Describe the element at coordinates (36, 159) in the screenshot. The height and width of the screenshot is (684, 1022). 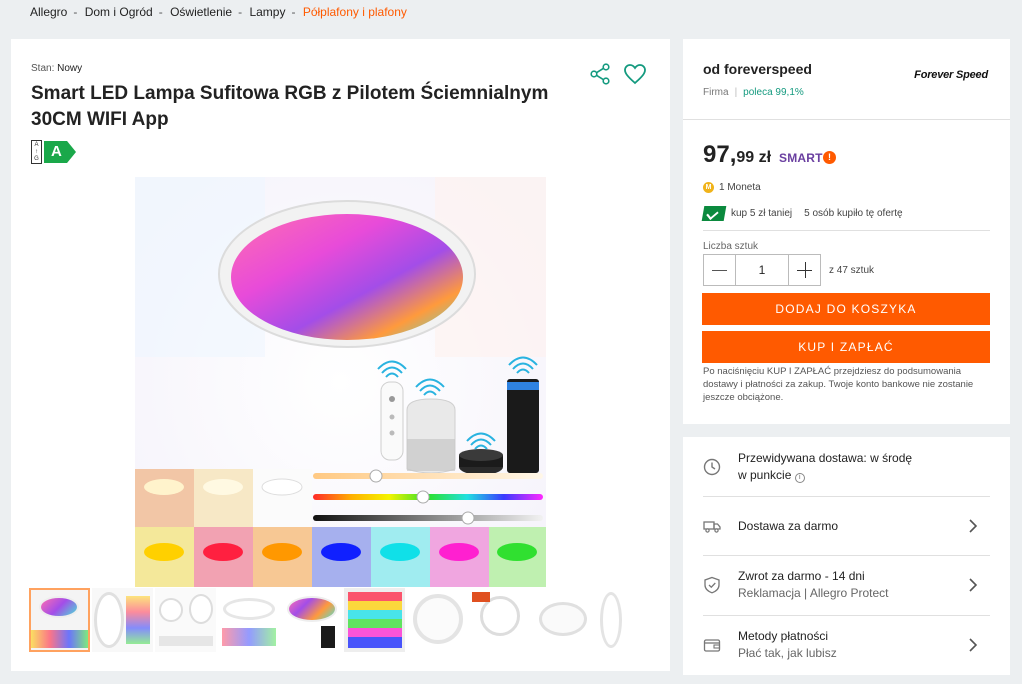
I see `energy-scale-bottom: G` at that location.